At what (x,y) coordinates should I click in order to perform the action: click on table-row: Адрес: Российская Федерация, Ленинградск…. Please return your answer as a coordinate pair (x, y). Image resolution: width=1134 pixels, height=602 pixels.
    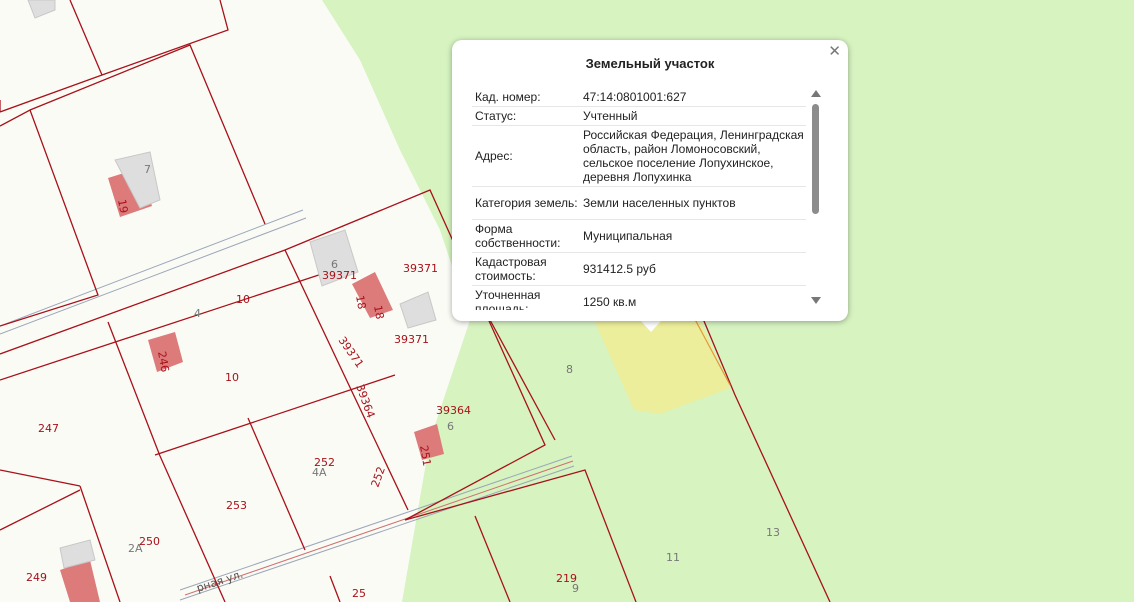
    Looking at the image, I should click on (639, 156).